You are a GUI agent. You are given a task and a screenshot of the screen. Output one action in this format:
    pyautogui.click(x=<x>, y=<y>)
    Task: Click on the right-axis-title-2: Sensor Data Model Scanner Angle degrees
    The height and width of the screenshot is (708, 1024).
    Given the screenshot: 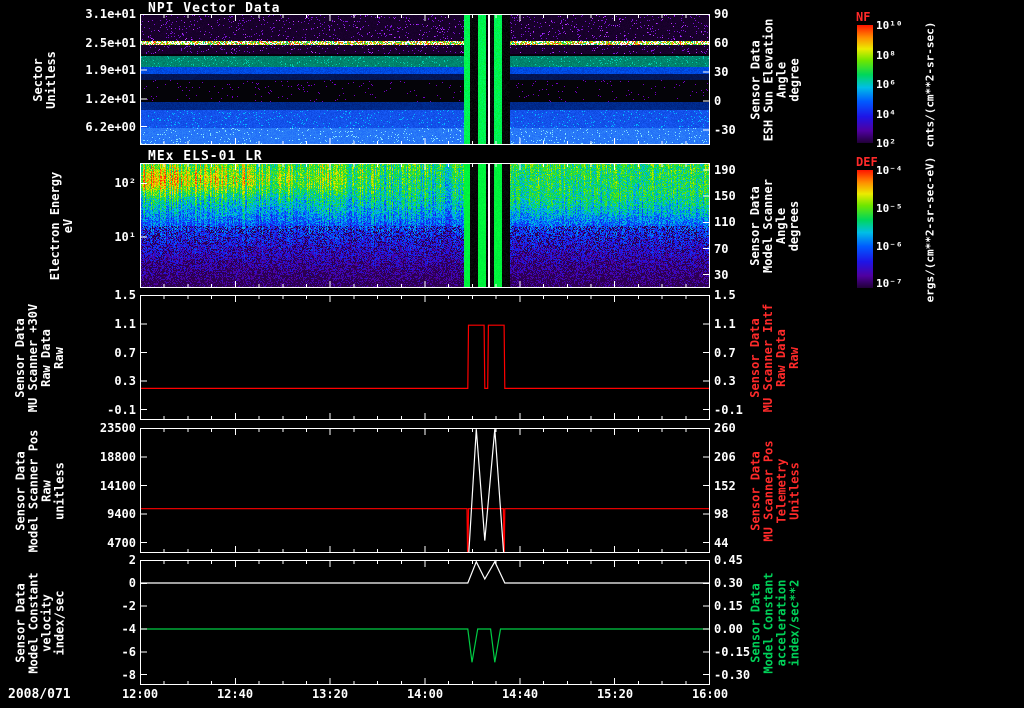 What is the action you would take?
    pyautogui.click(x=774, y=225)
    